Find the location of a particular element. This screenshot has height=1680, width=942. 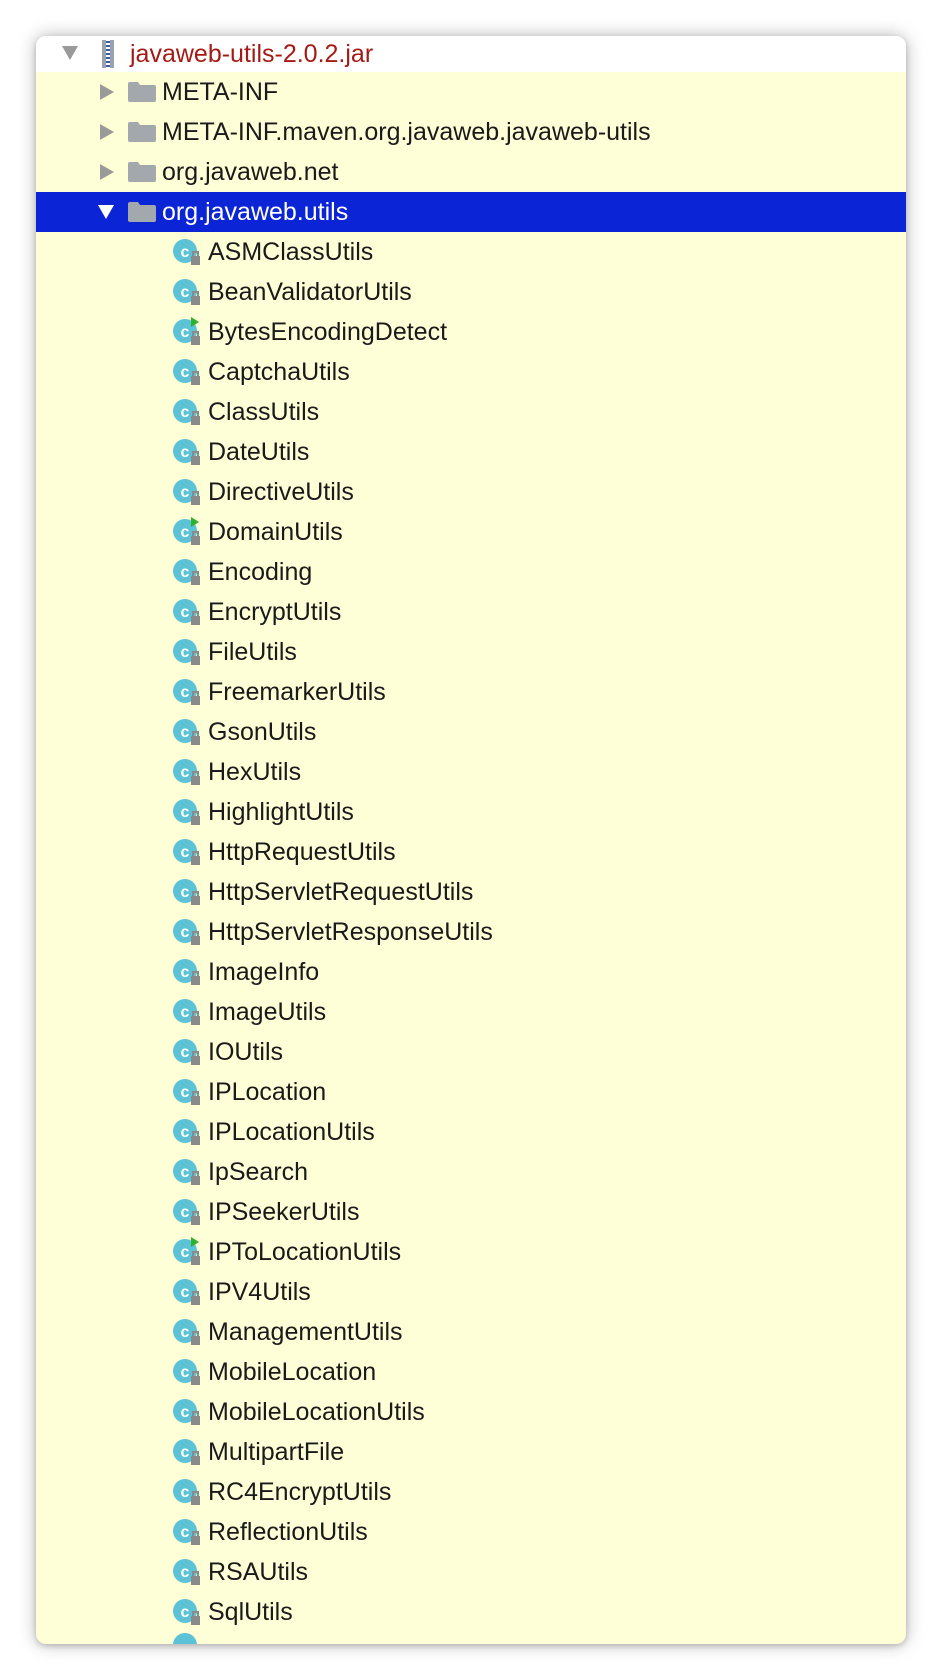

class-label: IPLocation is located at coordinates (267, 1092).